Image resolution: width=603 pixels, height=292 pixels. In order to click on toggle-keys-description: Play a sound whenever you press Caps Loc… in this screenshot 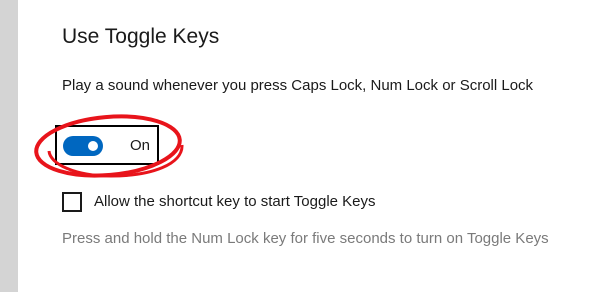, I will do `click(298, 85)`.